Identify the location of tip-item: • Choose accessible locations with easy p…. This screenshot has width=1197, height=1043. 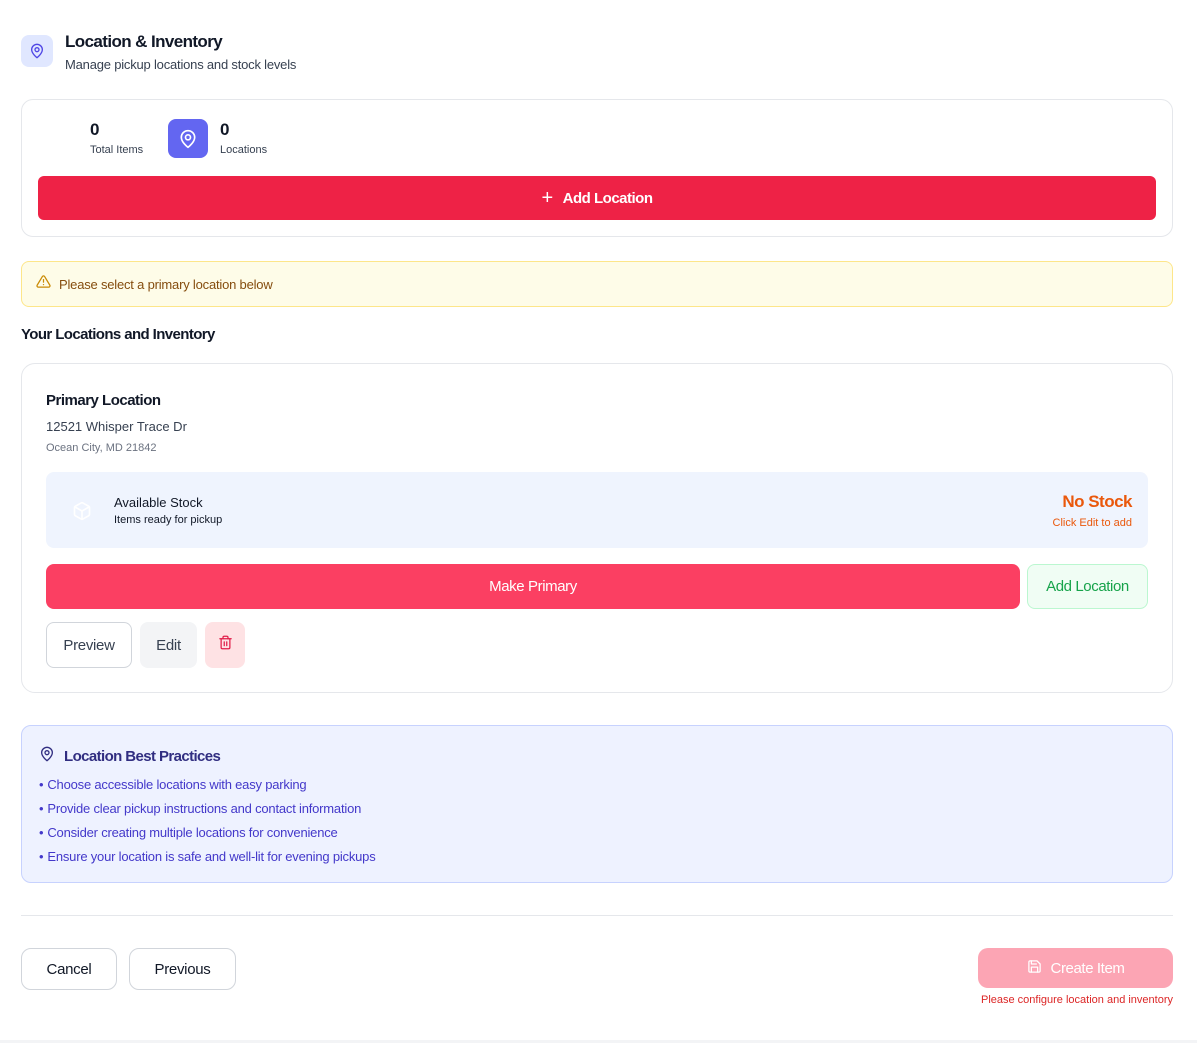
(173, 784).